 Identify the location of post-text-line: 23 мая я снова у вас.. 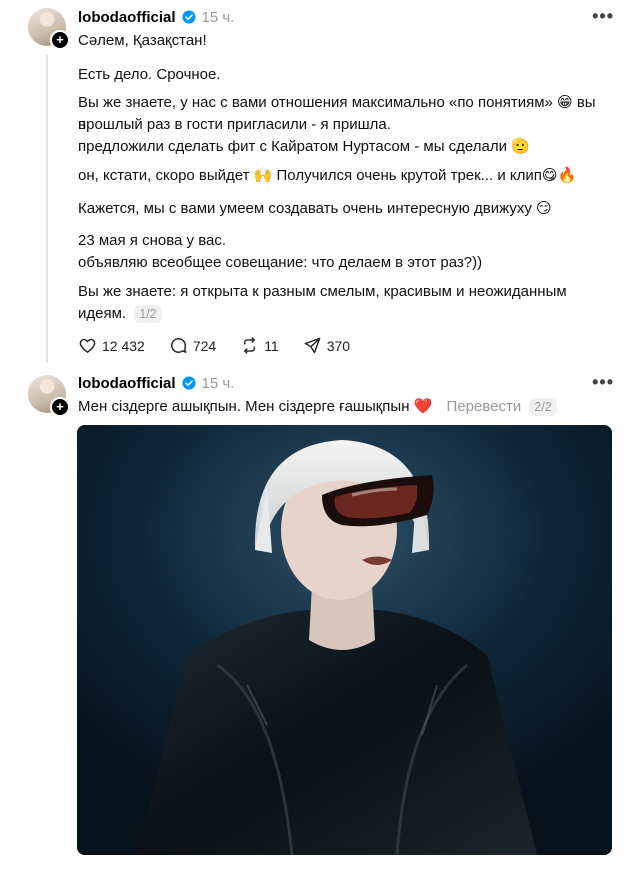
(152, 240).